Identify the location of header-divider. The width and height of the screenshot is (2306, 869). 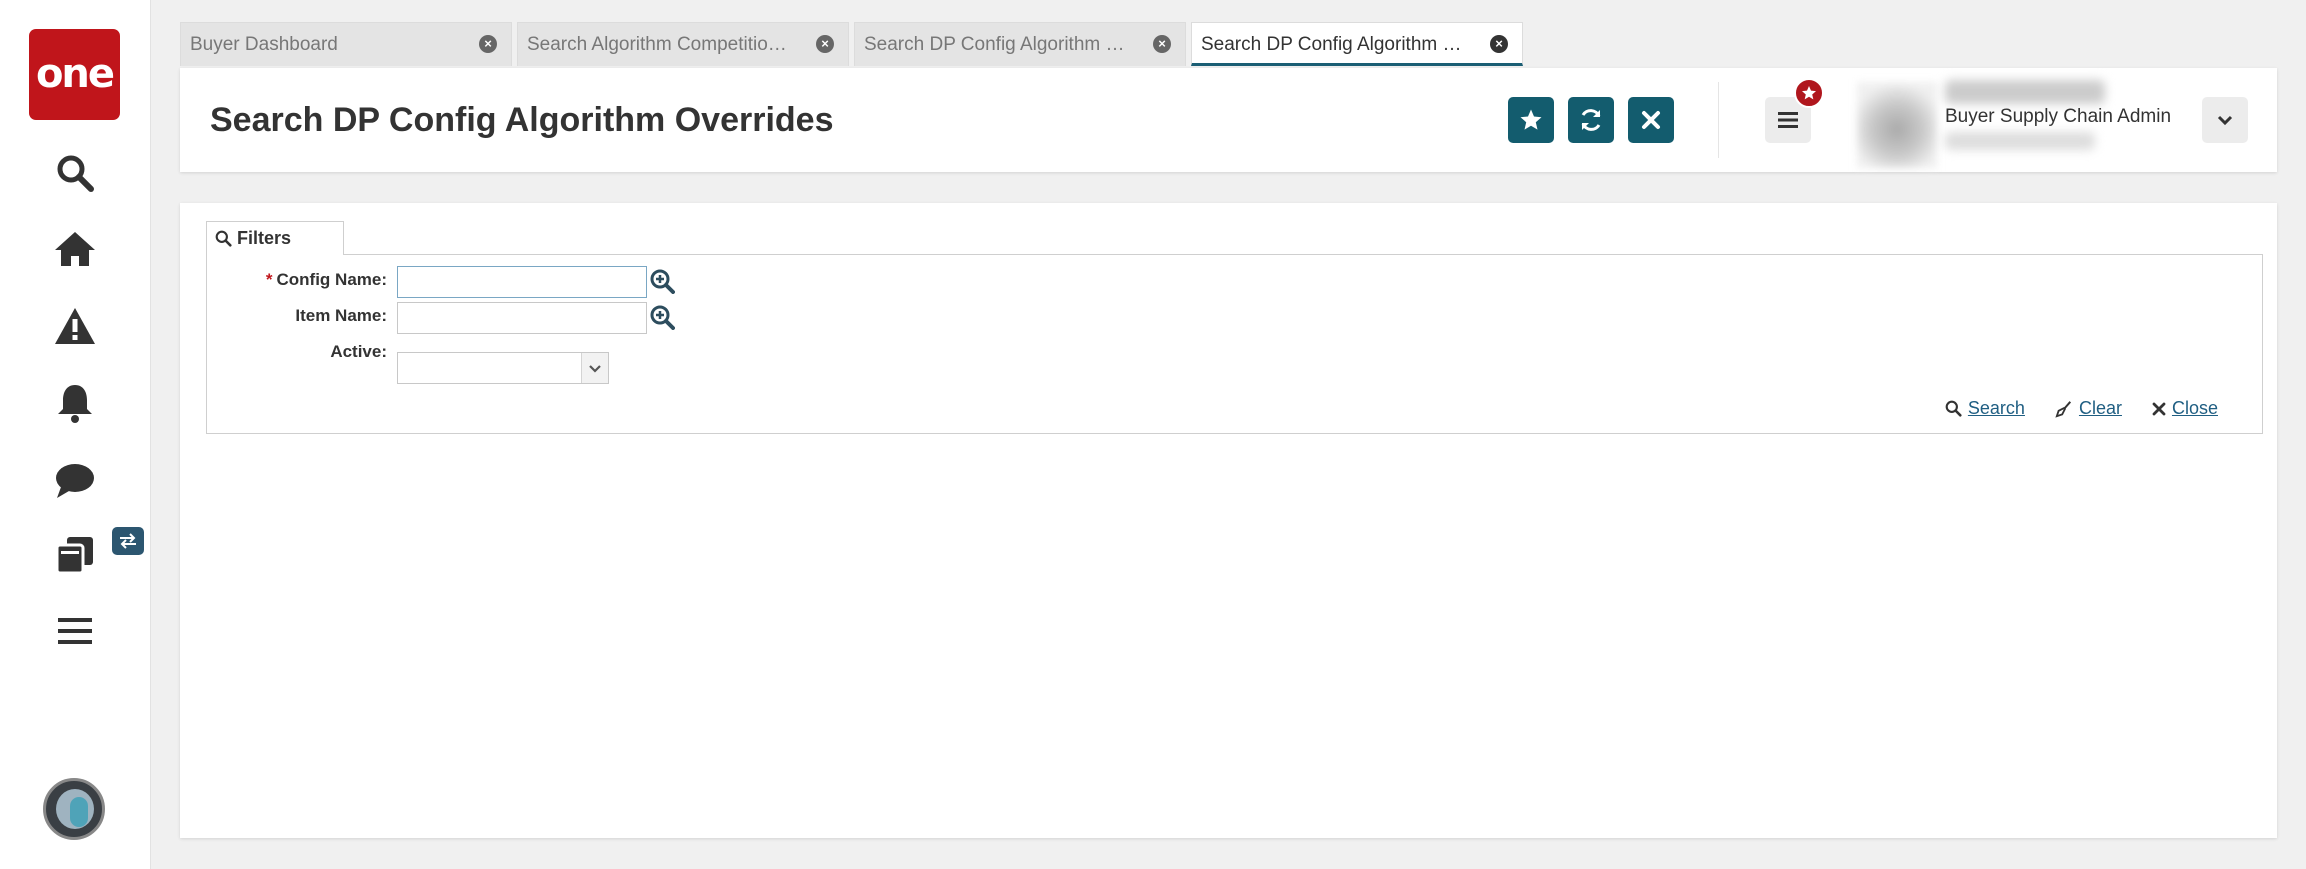
(1718, 120).